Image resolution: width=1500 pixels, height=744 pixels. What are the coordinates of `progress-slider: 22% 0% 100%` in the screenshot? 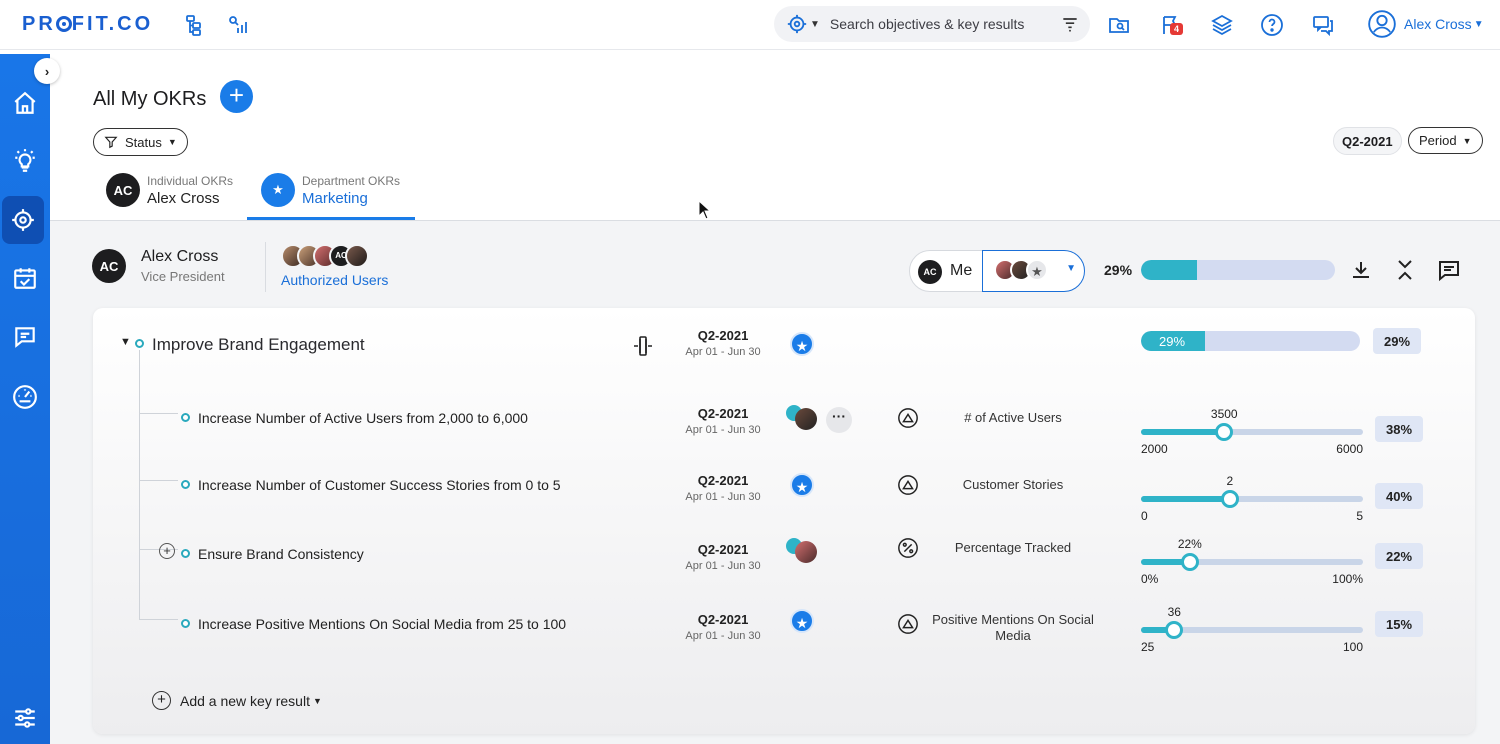 It's located at (1252, 563).